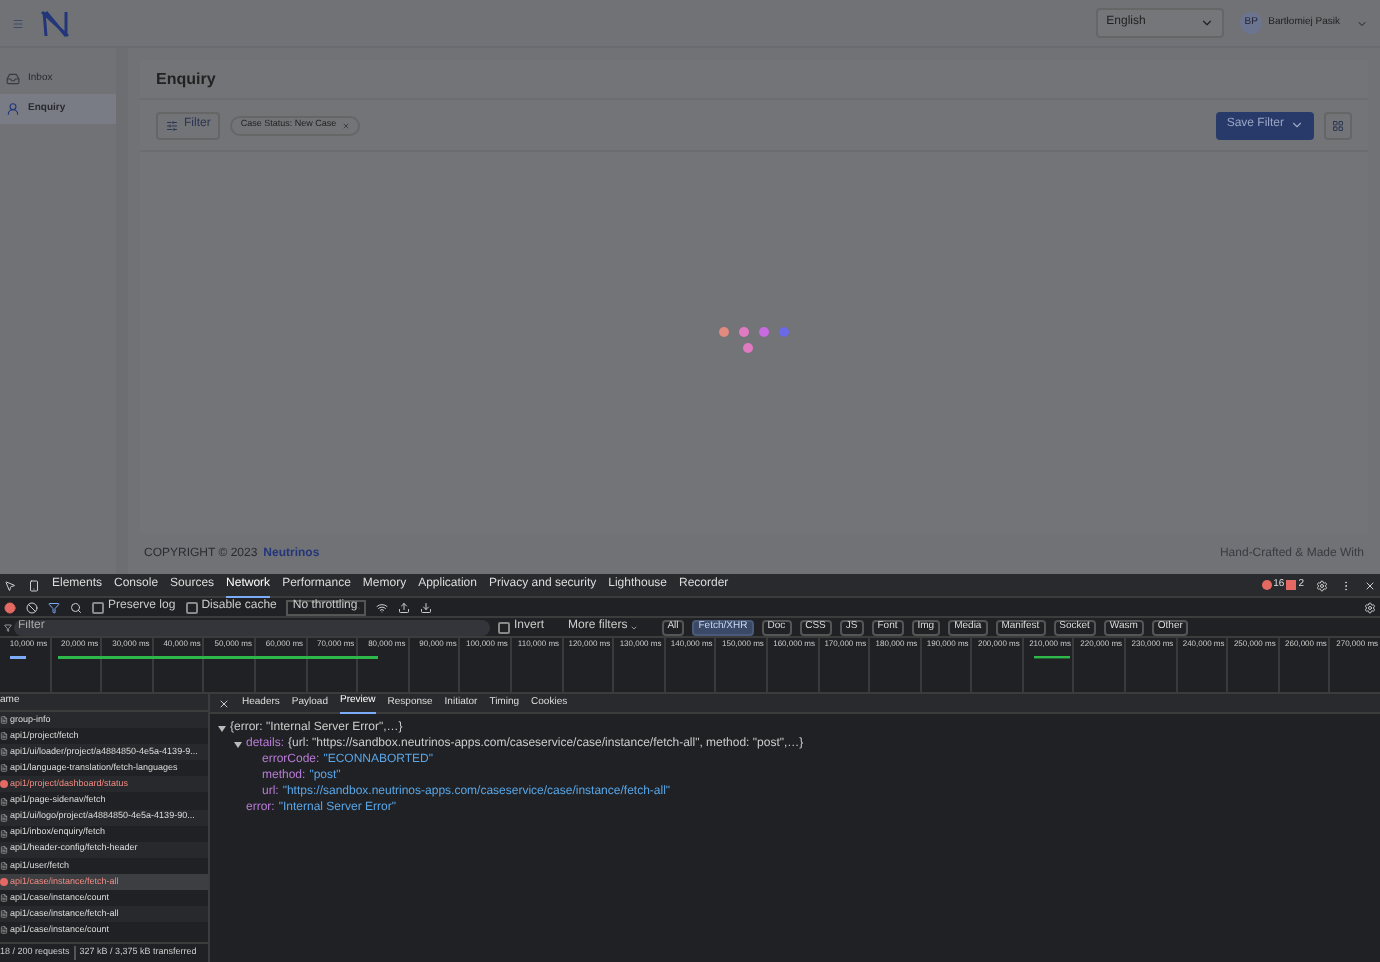  I want to click on columns-button, so click(1338, 125).